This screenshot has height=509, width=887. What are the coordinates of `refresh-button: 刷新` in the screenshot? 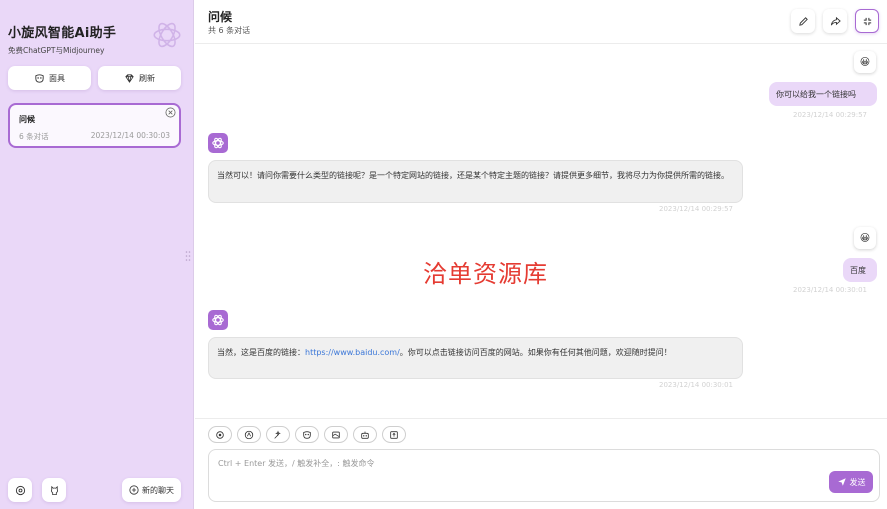 It's located at (139, 78).